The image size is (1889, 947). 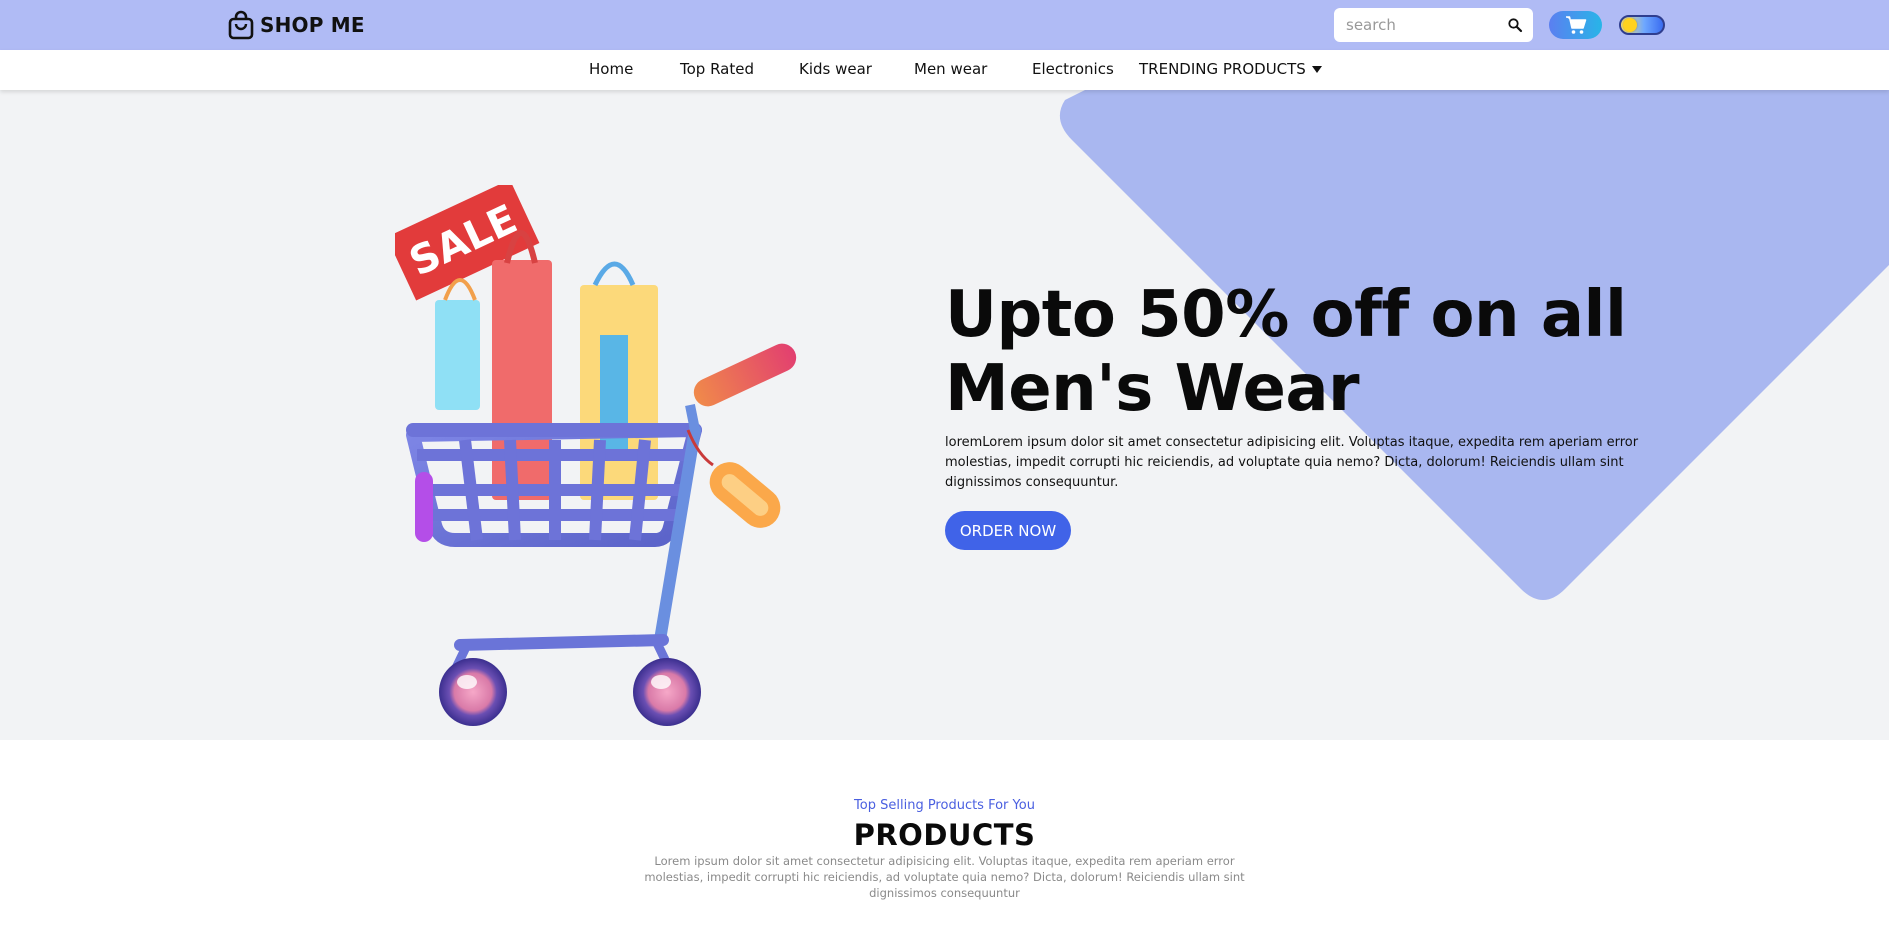 What do you see at coordinates (1630, 25) in the screenshot?
I see `sun-icon` at bounding box center [1630, 25].